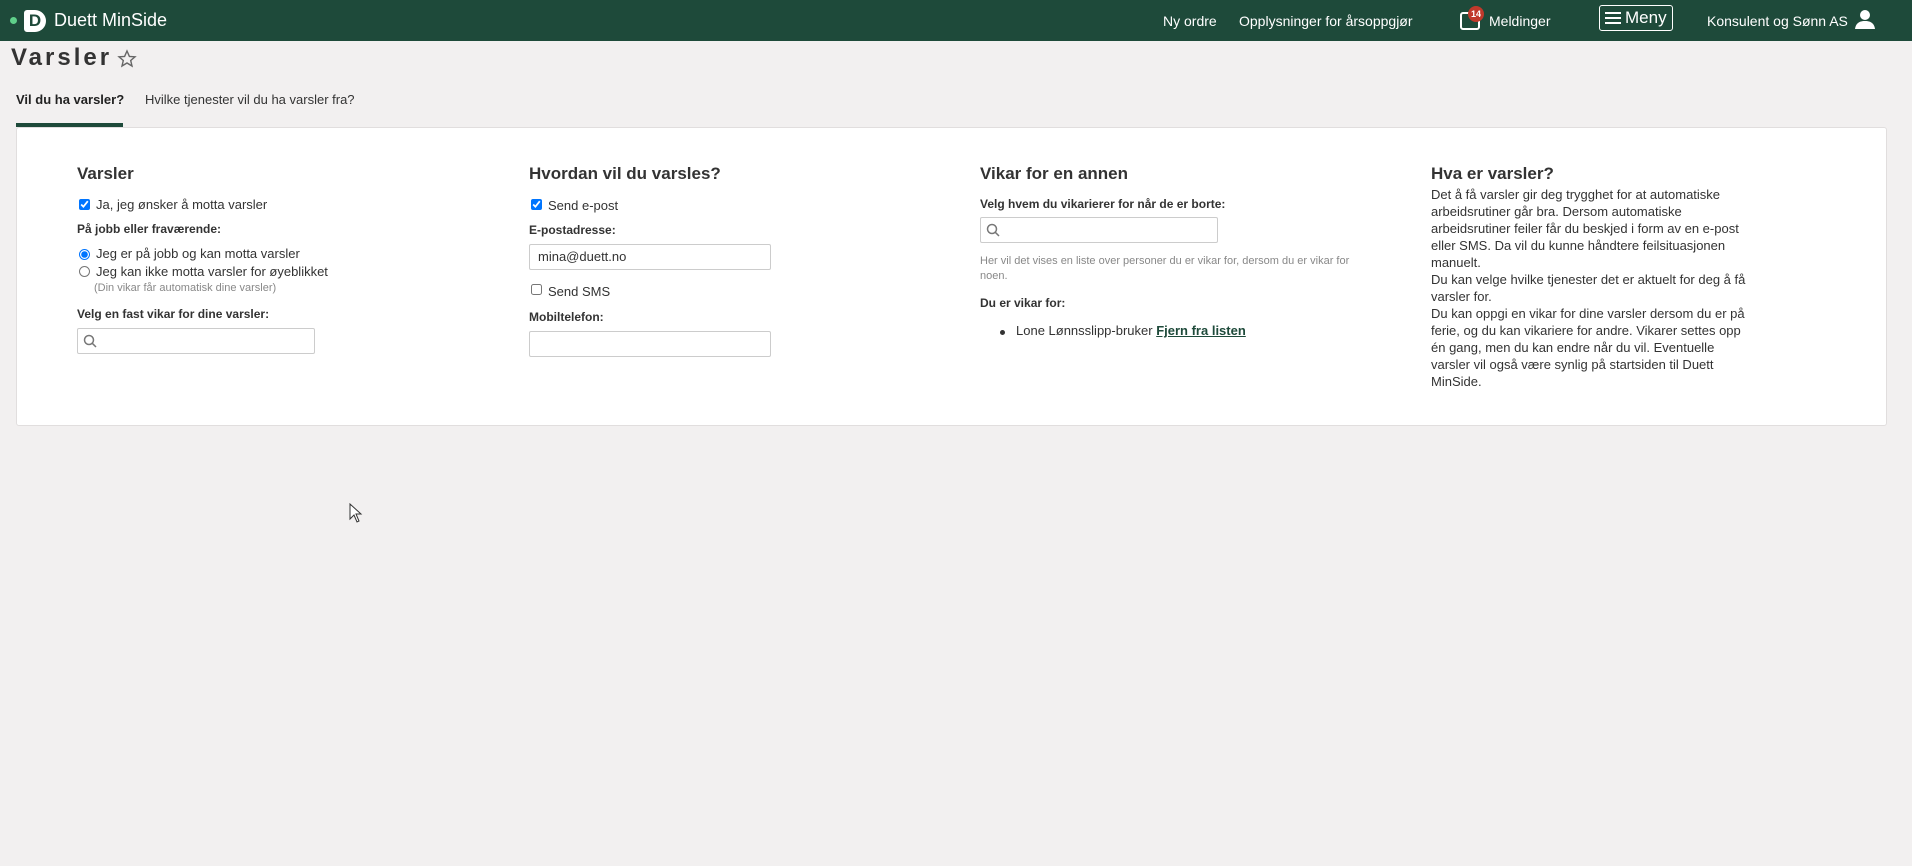  Describe the element at coordinates (356, 513) in the screenshot. I see `mouse-cursor-icon` at that location.